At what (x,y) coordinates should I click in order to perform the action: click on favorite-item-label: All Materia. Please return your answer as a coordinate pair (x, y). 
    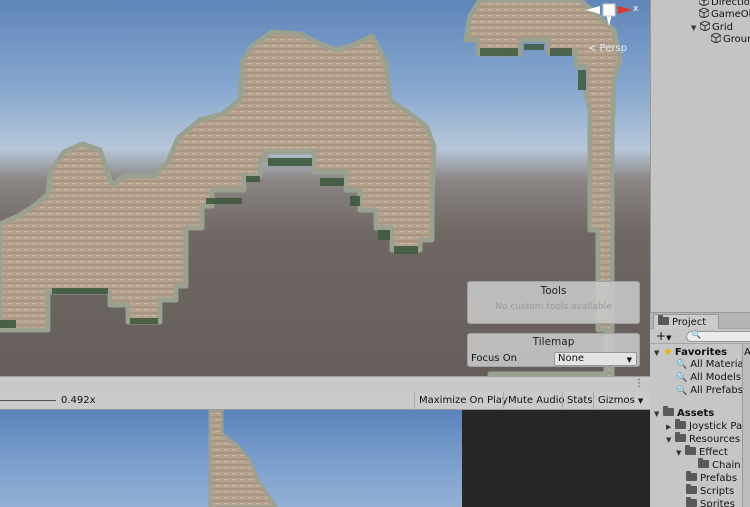
    Looking at the image, I should click on (717, 364).